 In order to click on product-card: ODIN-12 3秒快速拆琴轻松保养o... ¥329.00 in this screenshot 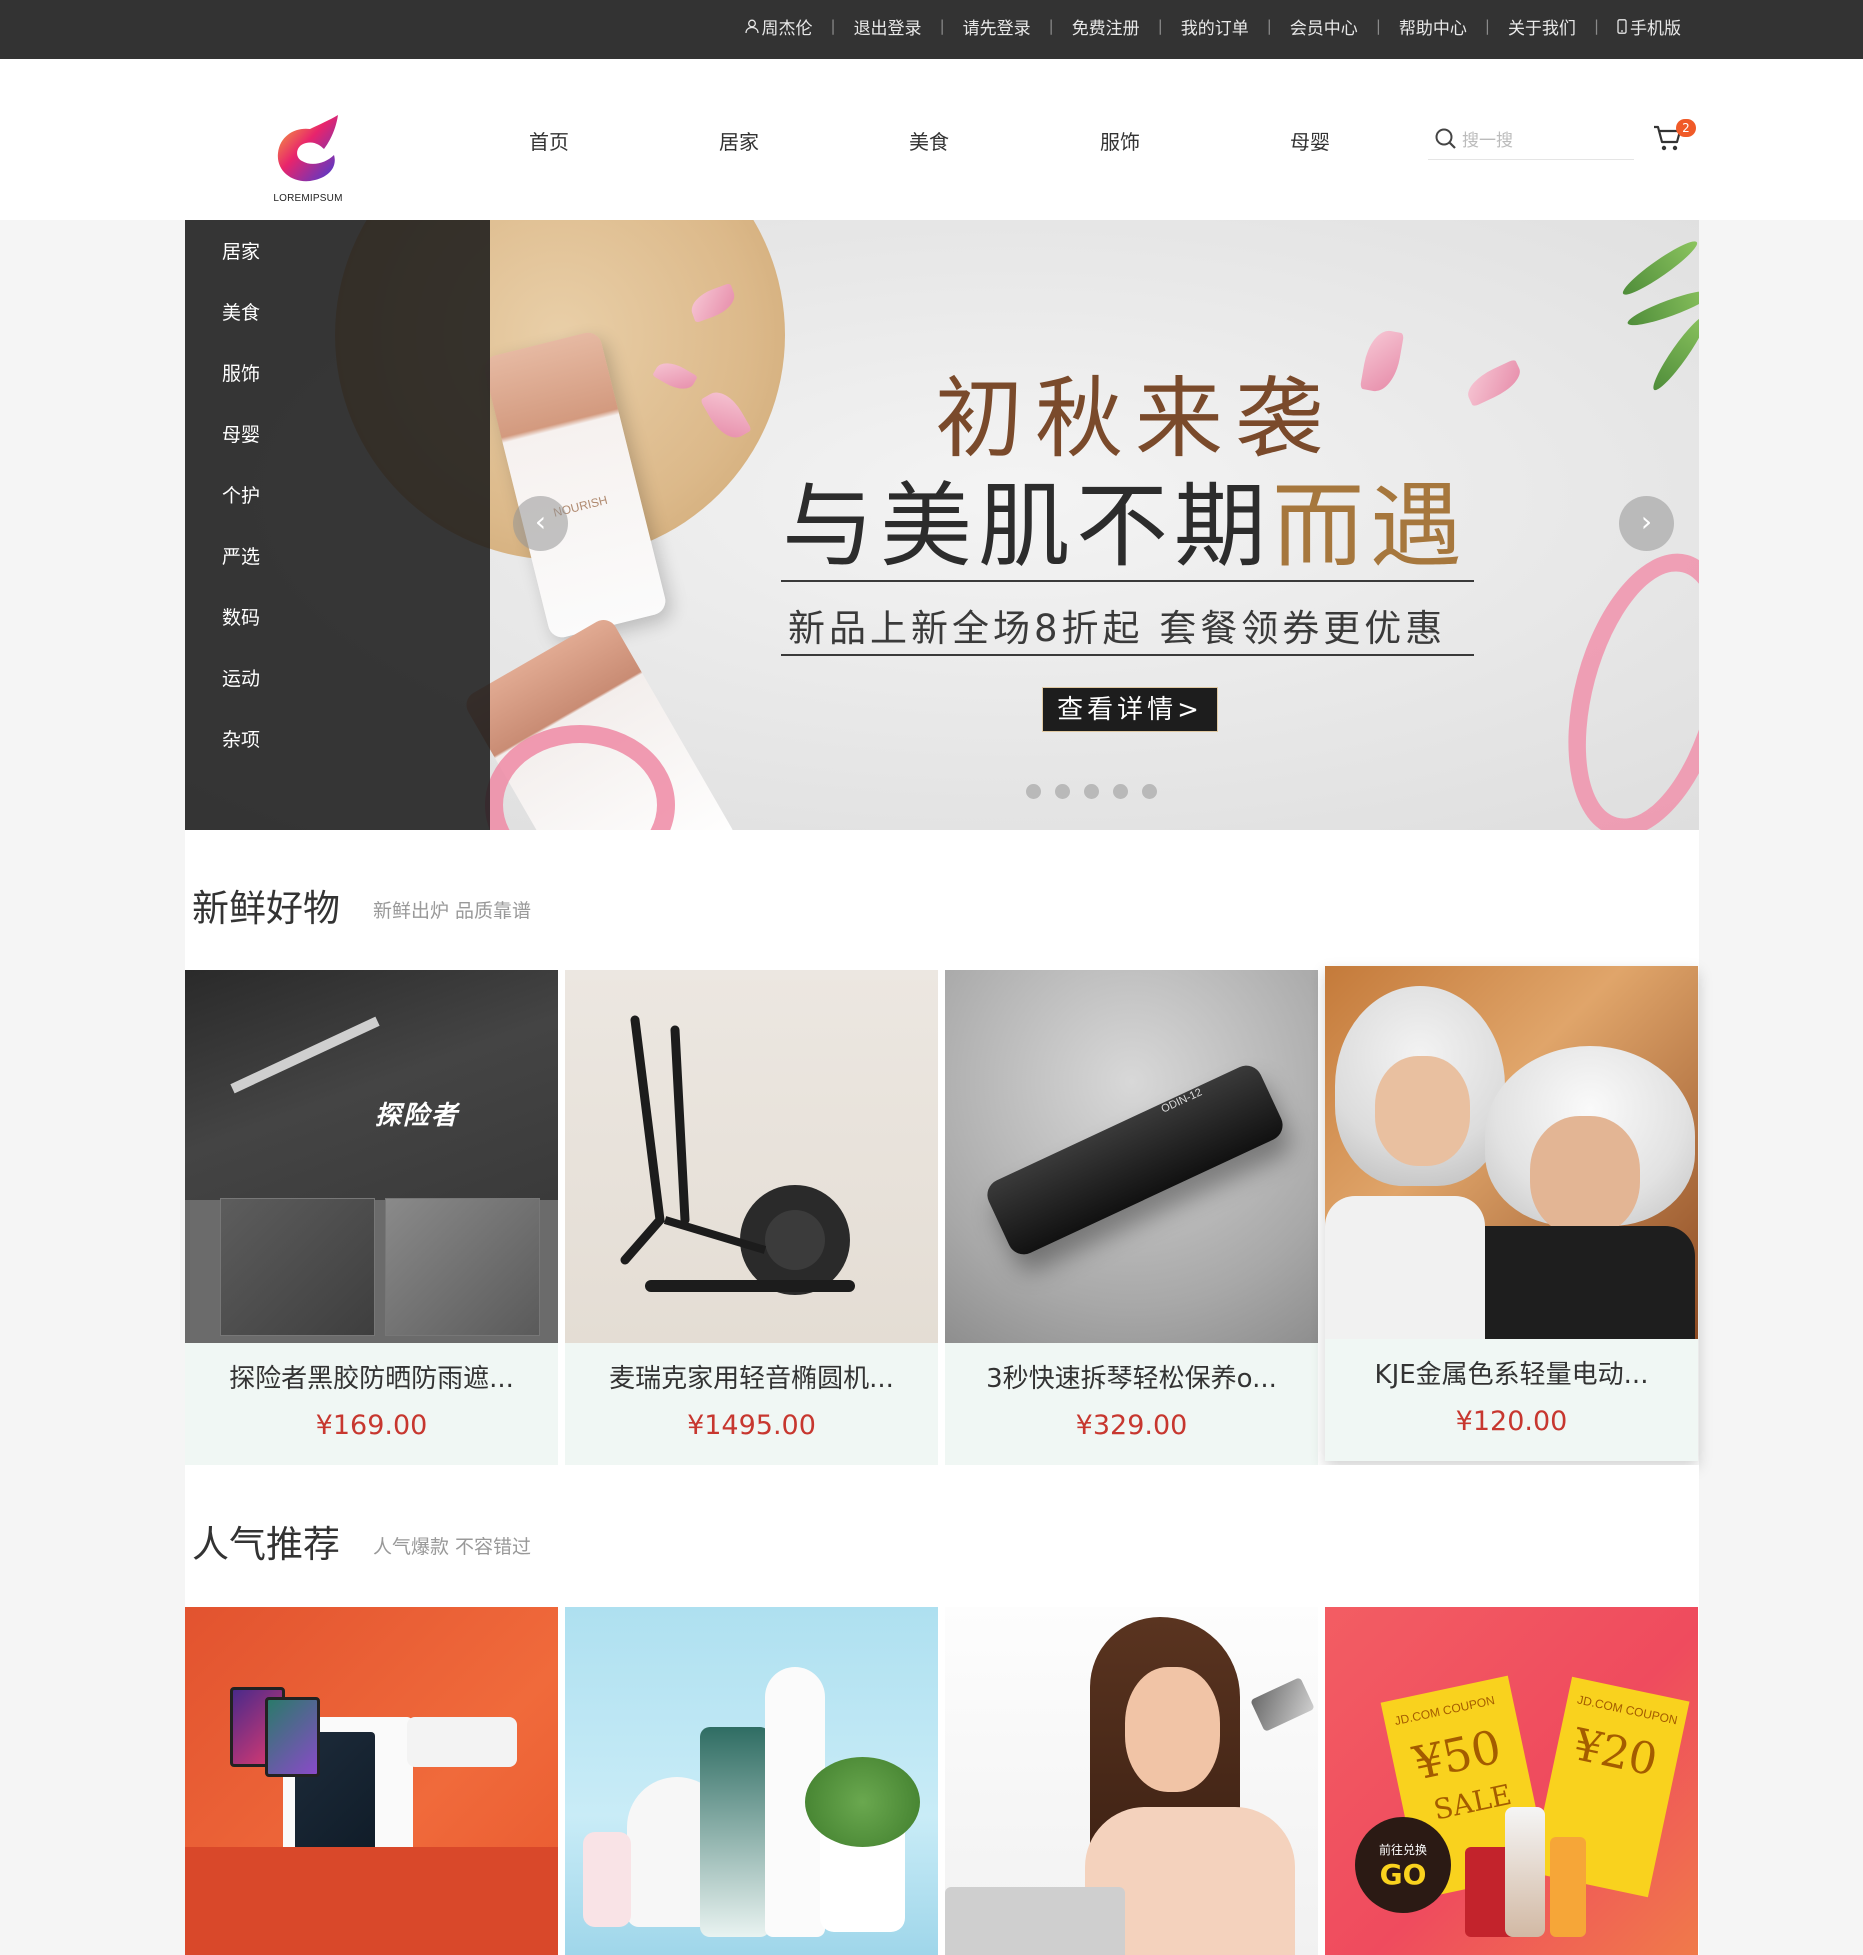, I will do `click(1131, 1217)`.